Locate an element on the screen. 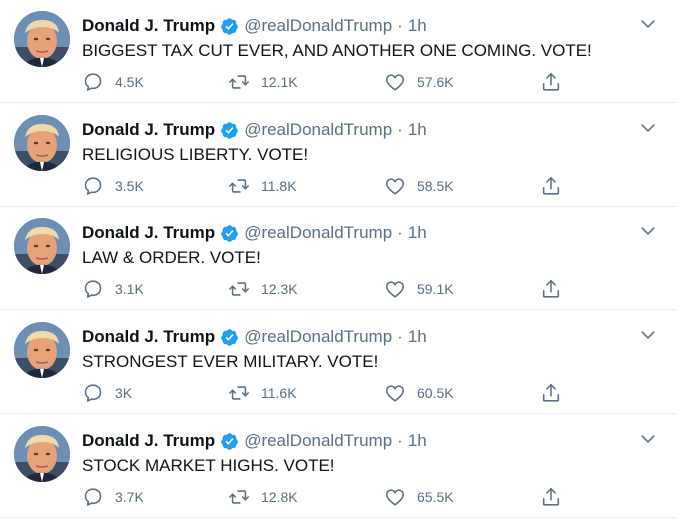  like-count: 58.5K is located at coordinates (435, 186).